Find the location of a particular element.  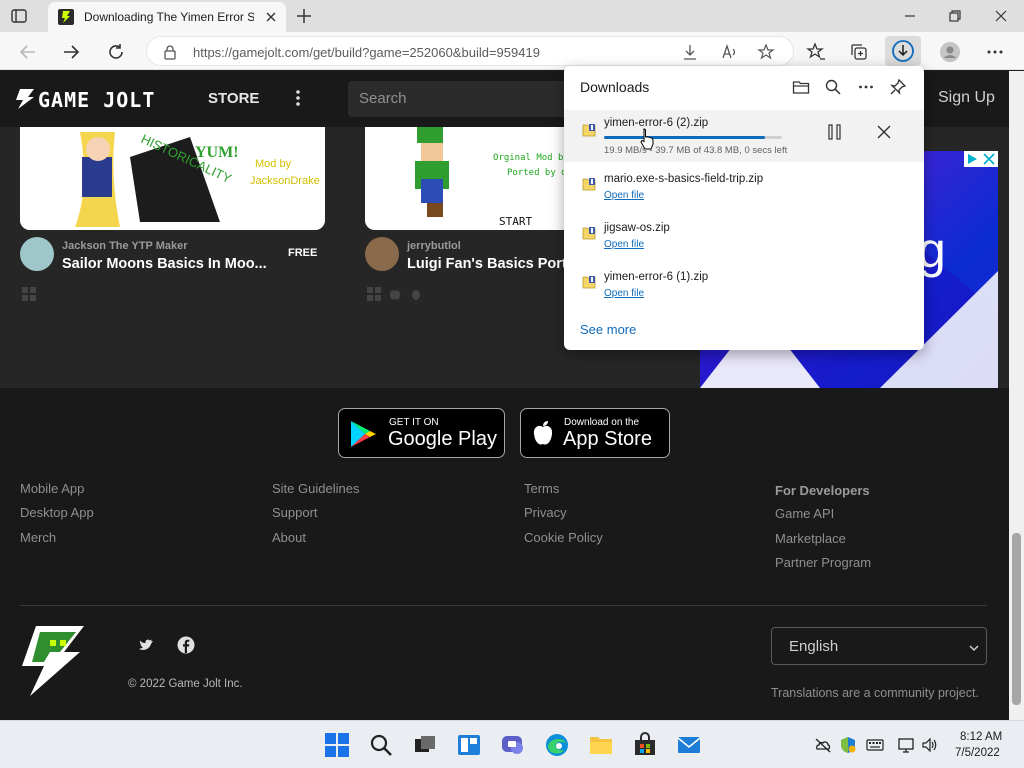

footer-link-merch: Merch is located at coordinates (38, 537).